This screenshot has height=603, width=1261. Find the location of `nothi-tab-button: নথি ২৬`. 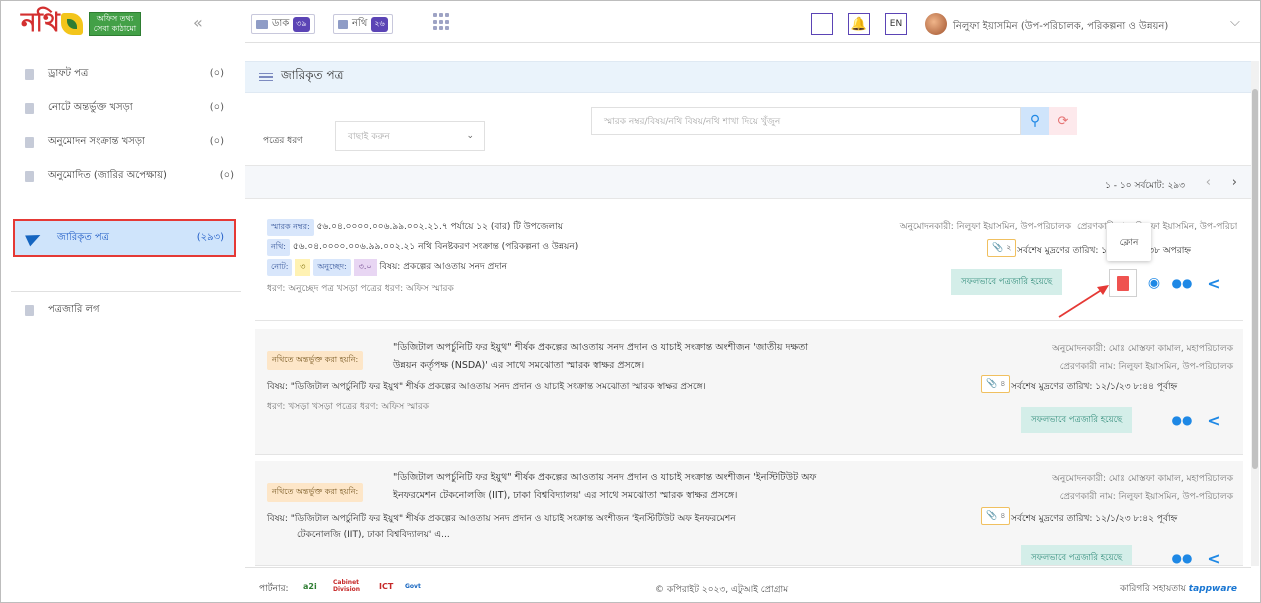

nothi-tab-button: নথি ২৬ is located at coordinates (363, 24).